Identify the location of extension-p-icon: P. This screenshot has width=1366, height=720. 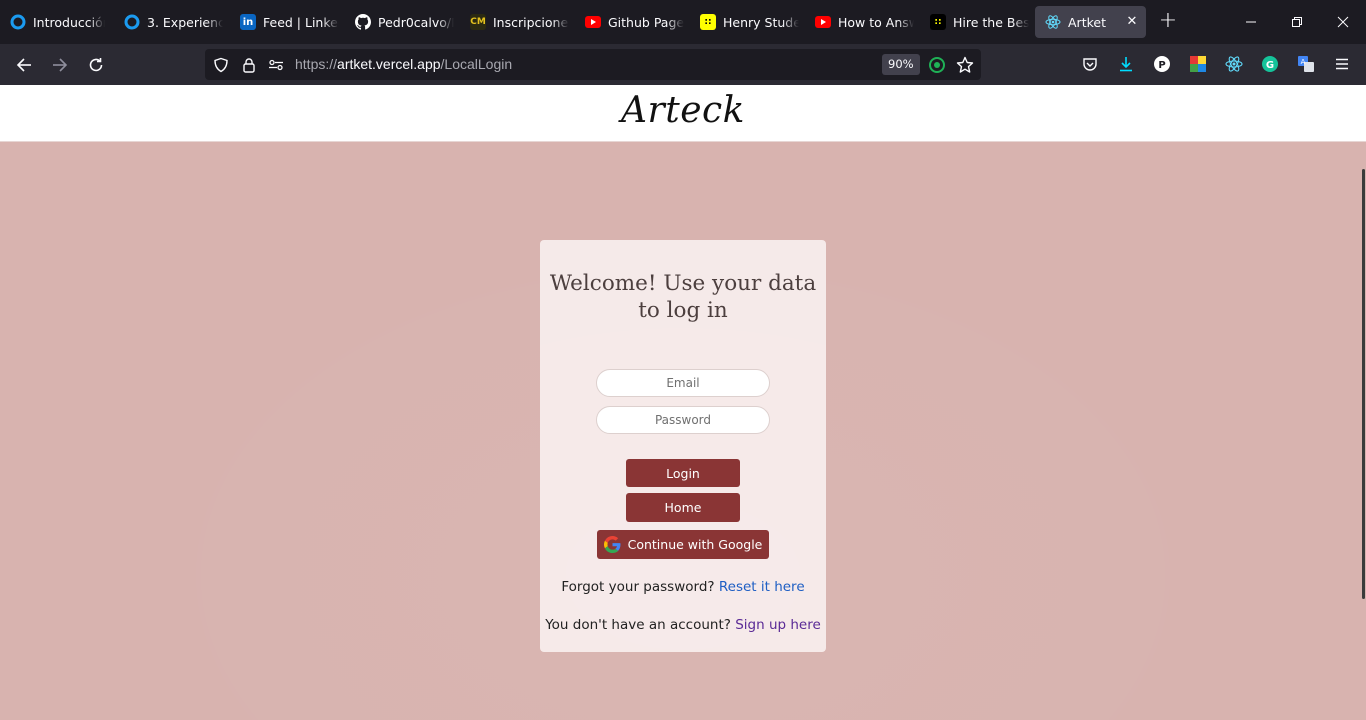
(1162, 64).